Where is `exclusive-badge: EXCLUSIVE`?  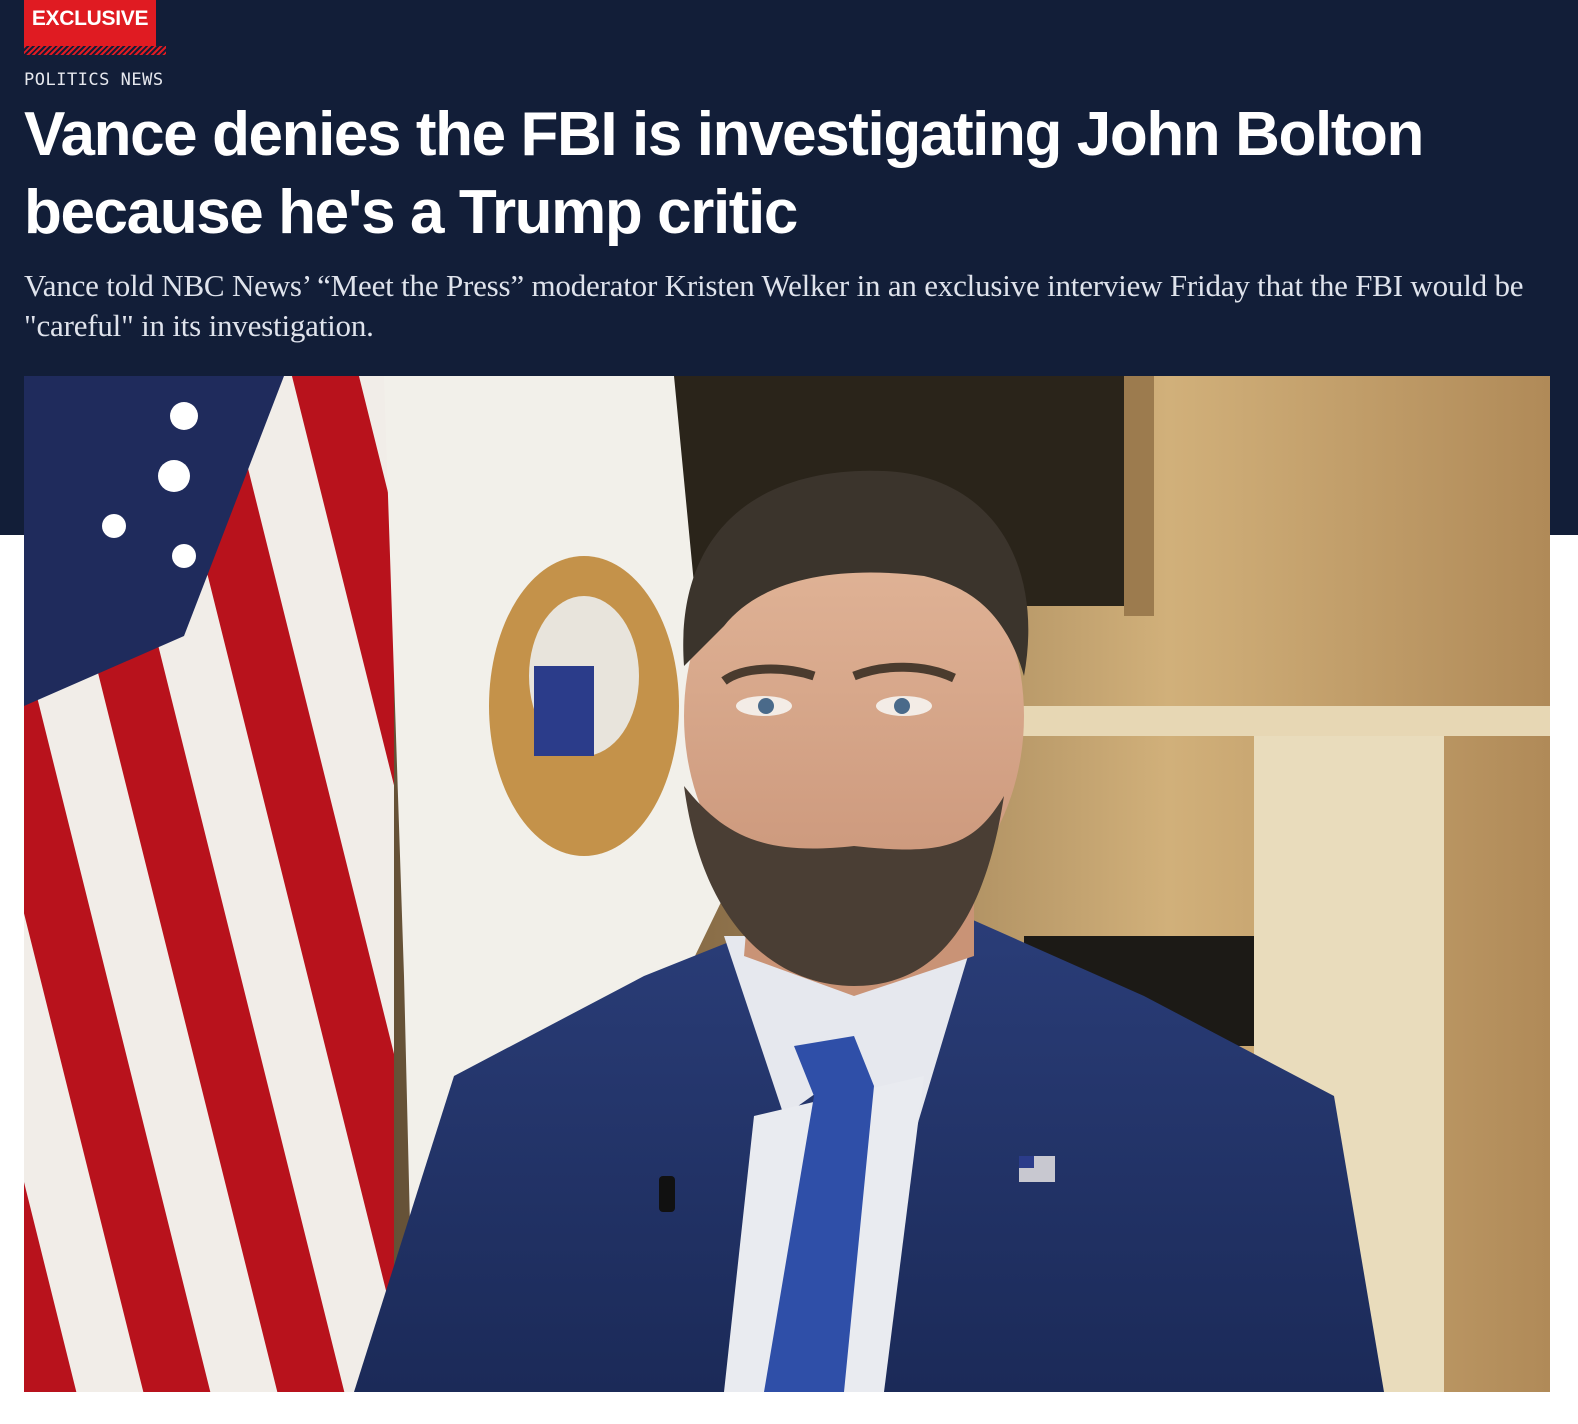 exclusive-badge: EXCLUSIVE is located at coordinates (95, 27).